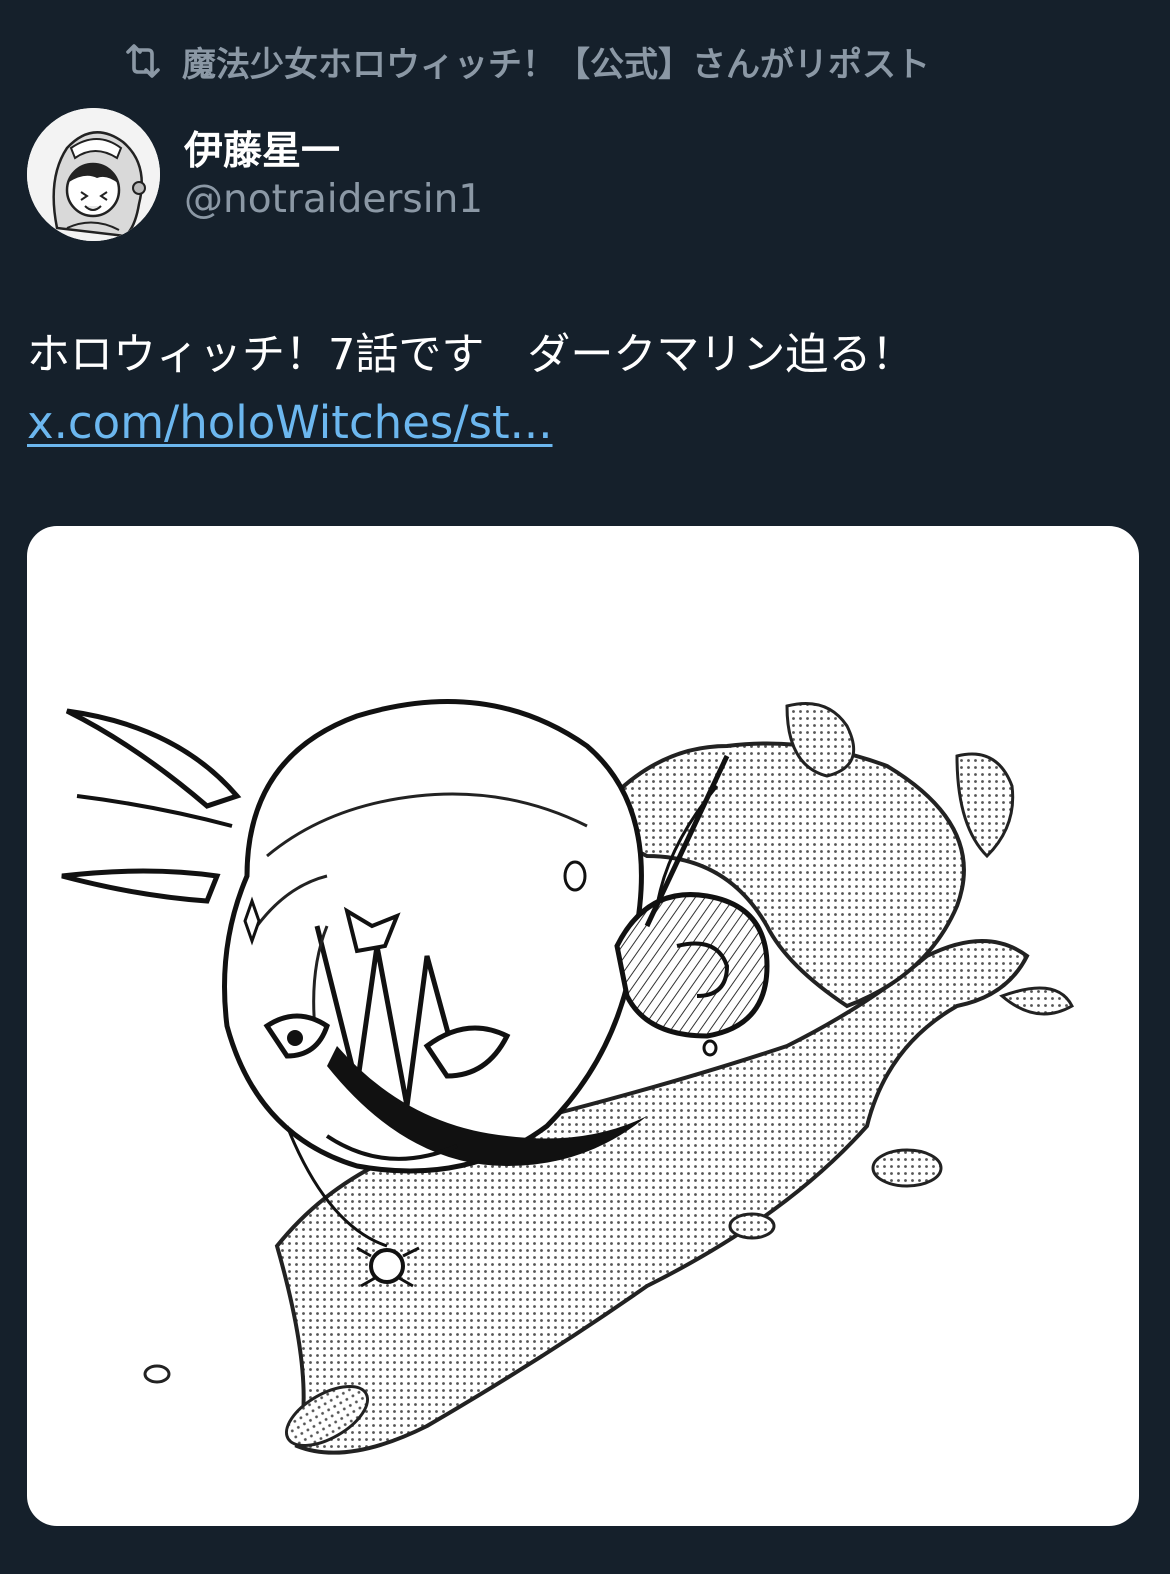  Describe the element at coordinates (143, 61) in the screenshot. I see `repost-icon` at that location.